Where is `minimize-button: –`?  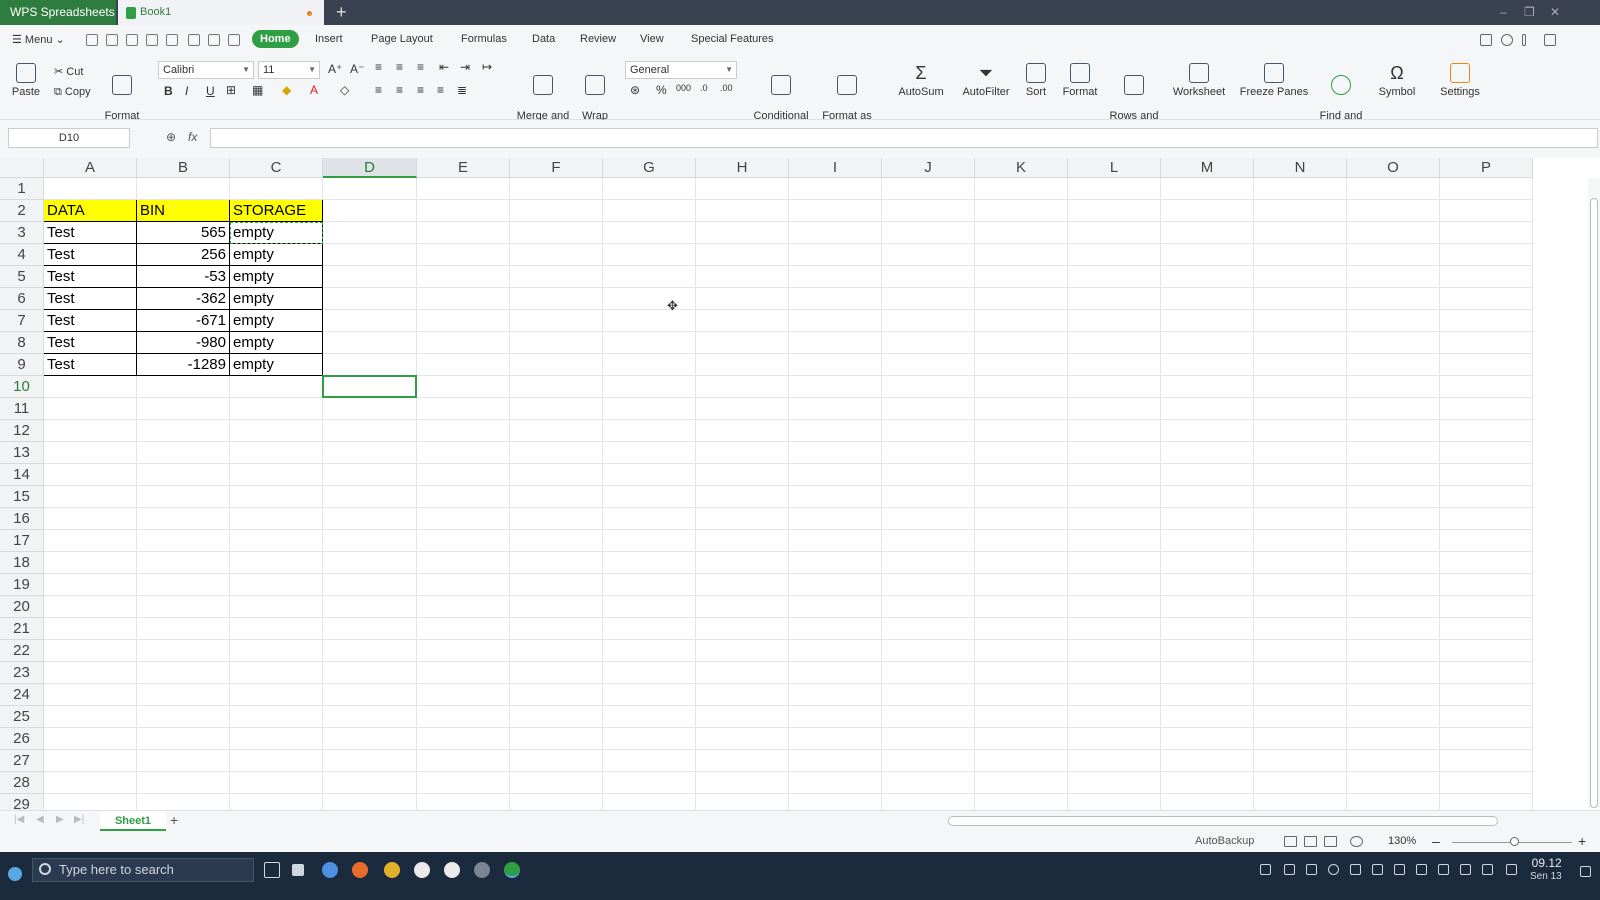
minimize-button: – is located at coordinates (1503, 12).